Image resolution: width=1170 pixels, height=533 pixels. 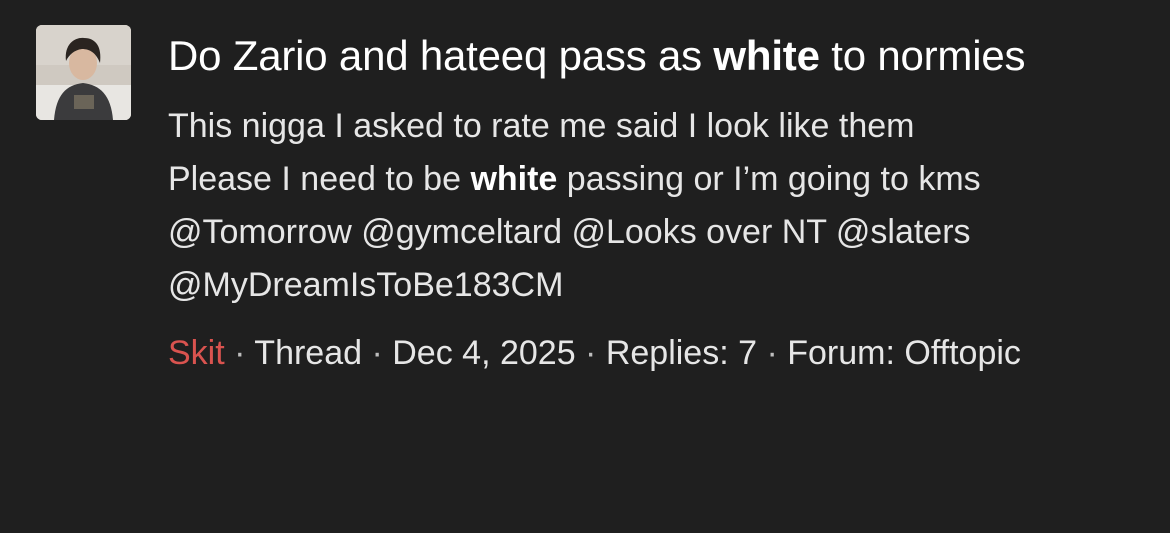 I want to click on snippet-highlight: white, so click(x=514, y=179).